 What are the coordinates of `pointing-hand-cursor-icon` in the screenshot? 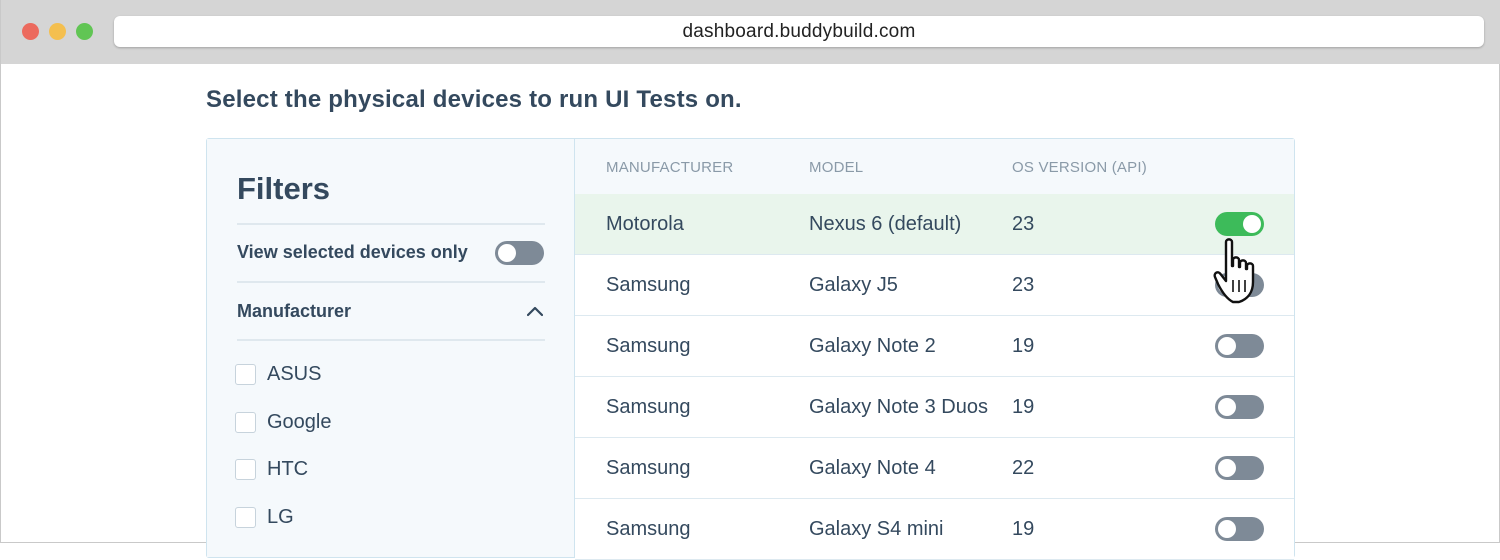 It's located at (1234, 271).